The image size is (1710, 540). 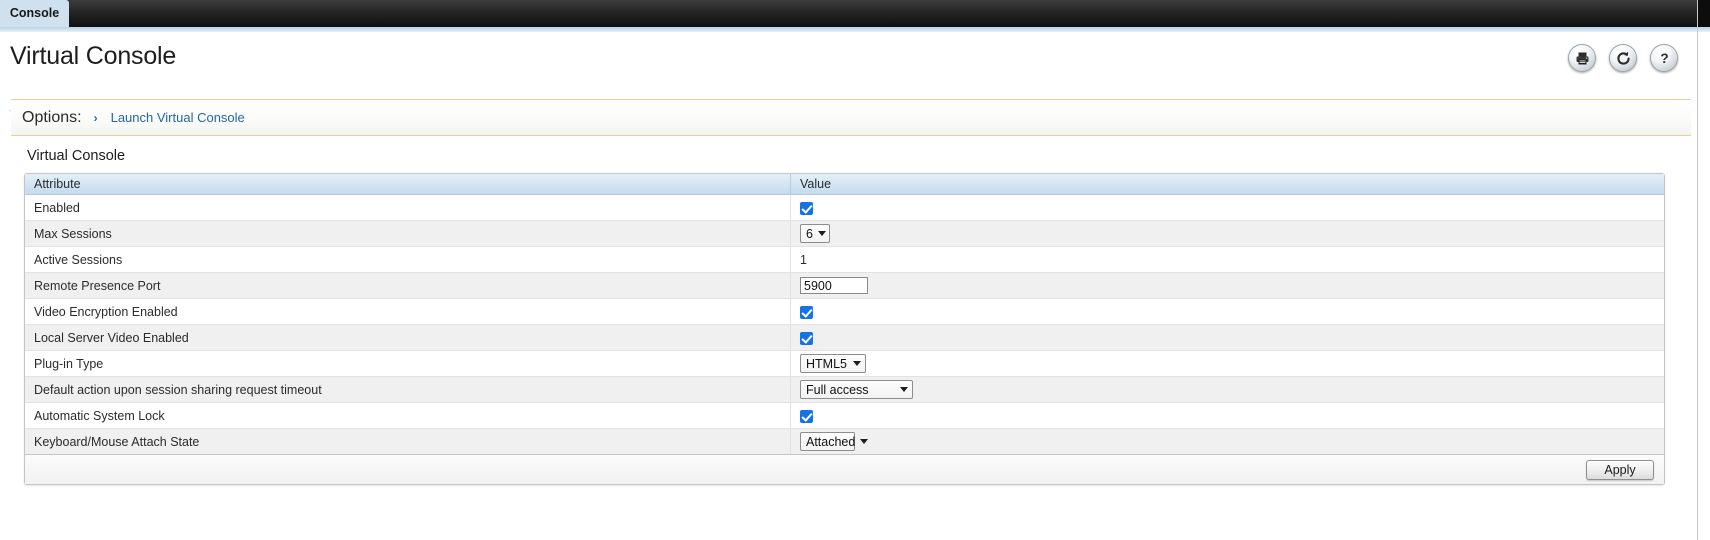 What do you see at coordinates (178, 117) in the screenshot?
I see `launch-virtual-console-link: Launch Virtual Console` at bounding box center [178, 117].